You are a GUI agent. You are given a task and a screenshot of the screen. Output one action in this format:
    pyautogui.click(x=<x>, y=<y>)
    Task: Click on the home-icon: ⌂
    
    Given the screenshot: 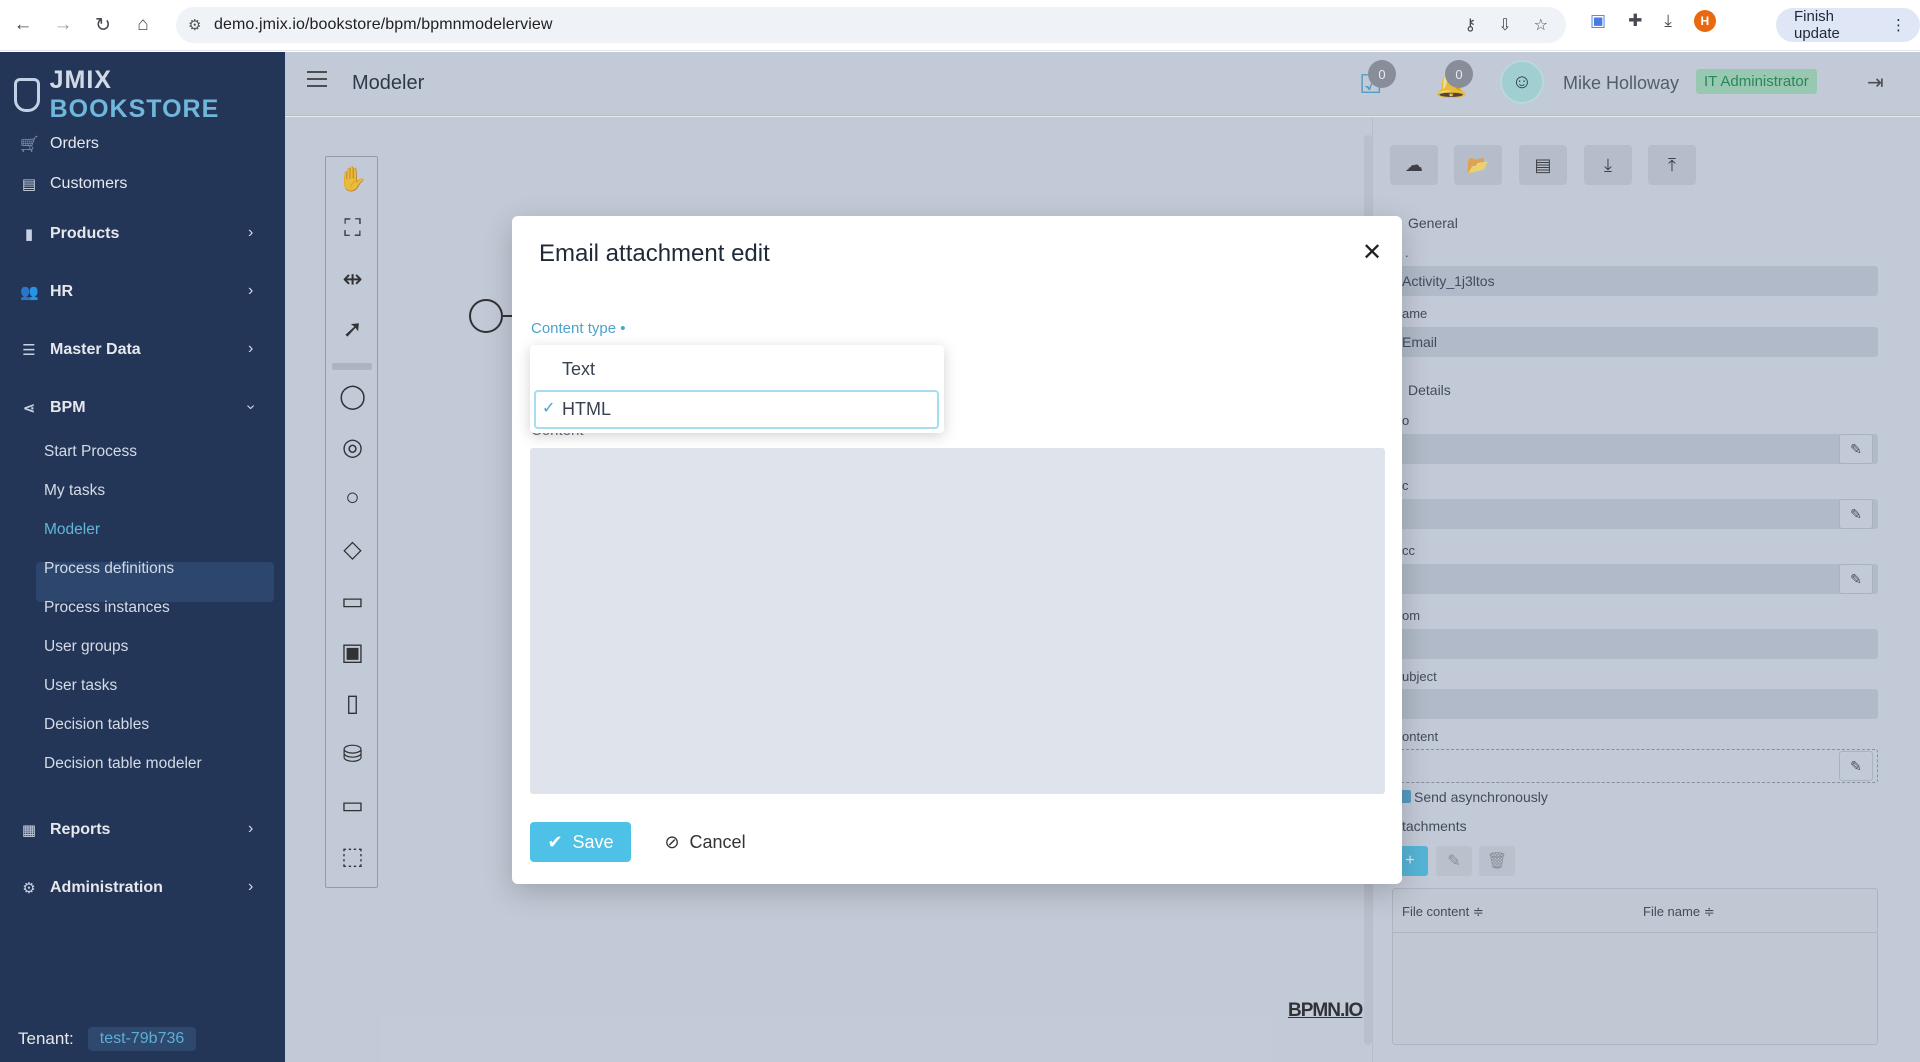 What is the action you would take?
    pyautogui.click(x=143, y=25)
    